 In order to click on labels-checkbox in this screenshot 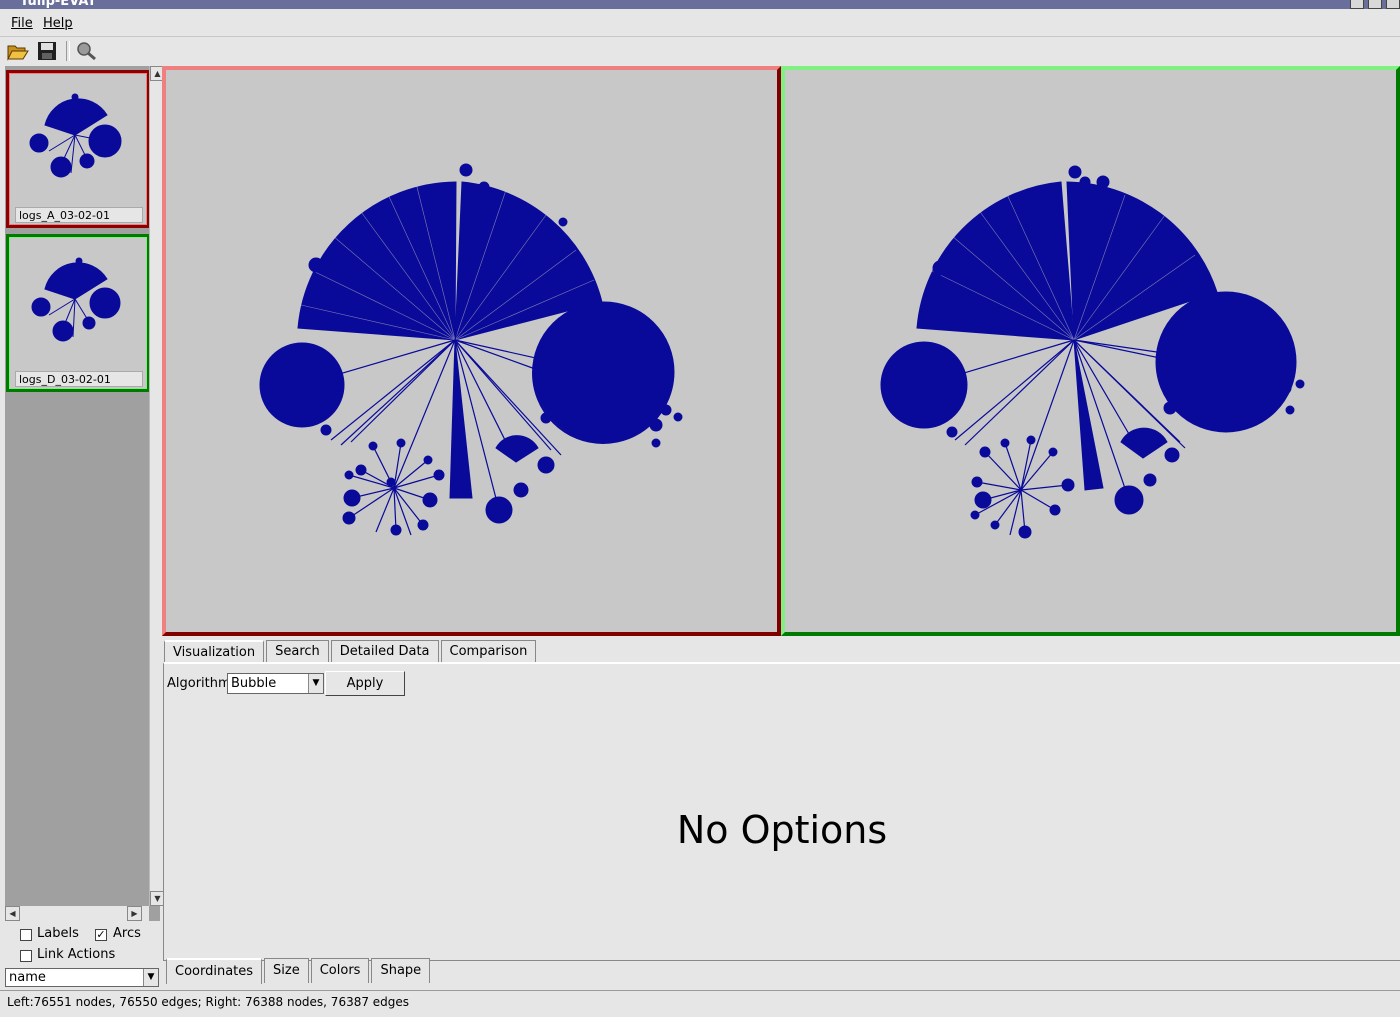, I will do `click(26, 935)`.